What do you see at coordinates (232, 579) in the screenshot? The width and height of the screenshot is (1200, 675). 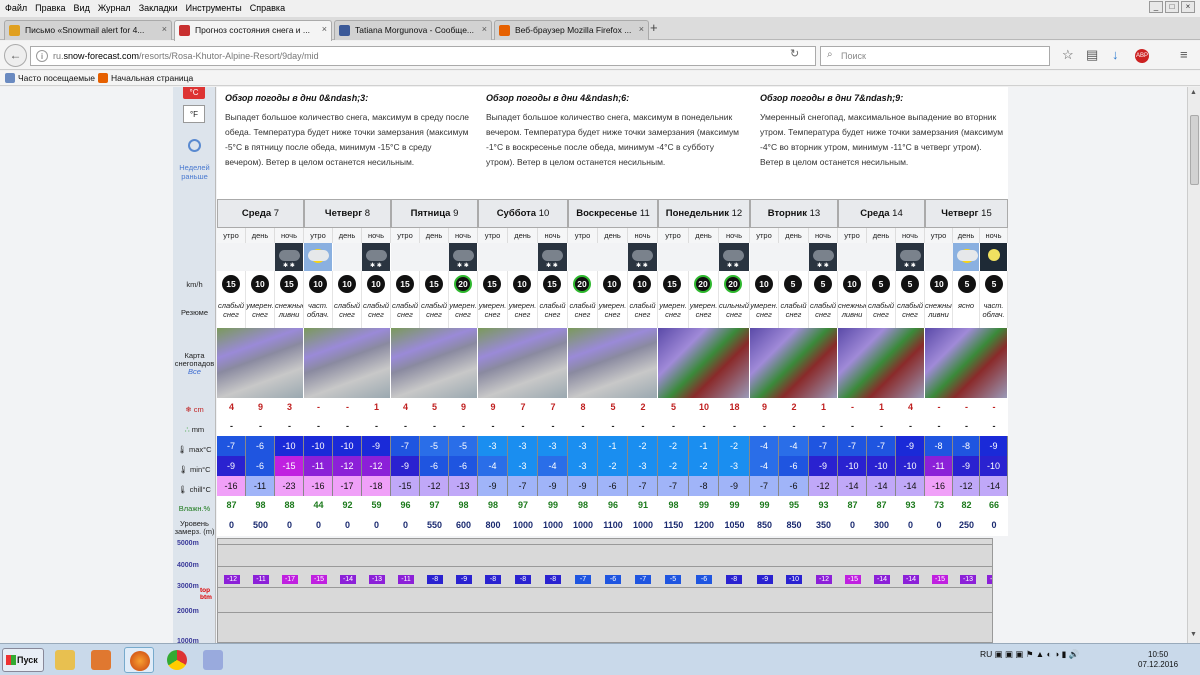 I see `freezing-flag: -12` at bounding box center [232, 579].